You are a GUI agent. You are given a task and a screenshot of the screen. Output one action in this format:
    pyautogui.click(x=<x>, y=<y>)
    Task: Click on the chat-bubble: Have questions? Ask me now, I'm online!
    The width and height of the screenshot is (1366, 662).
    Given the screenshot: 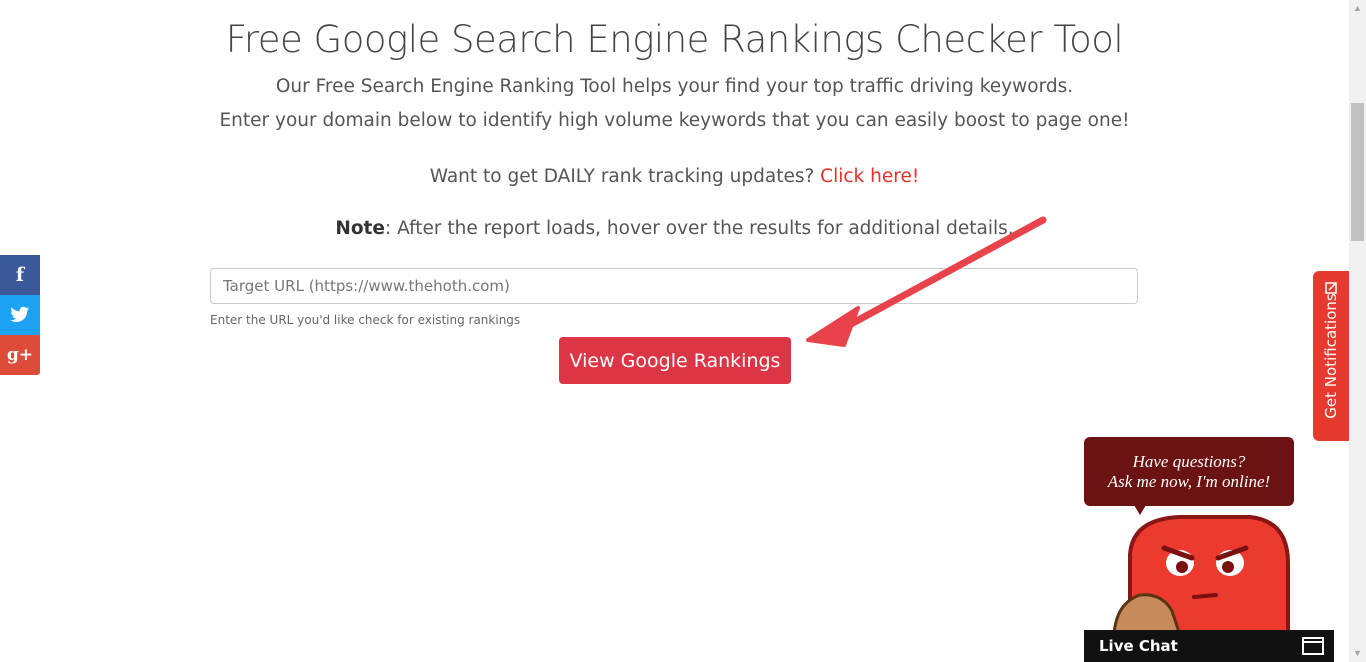 What is the action you would take?
    pyautogui.click(x=1189, y=471)
    